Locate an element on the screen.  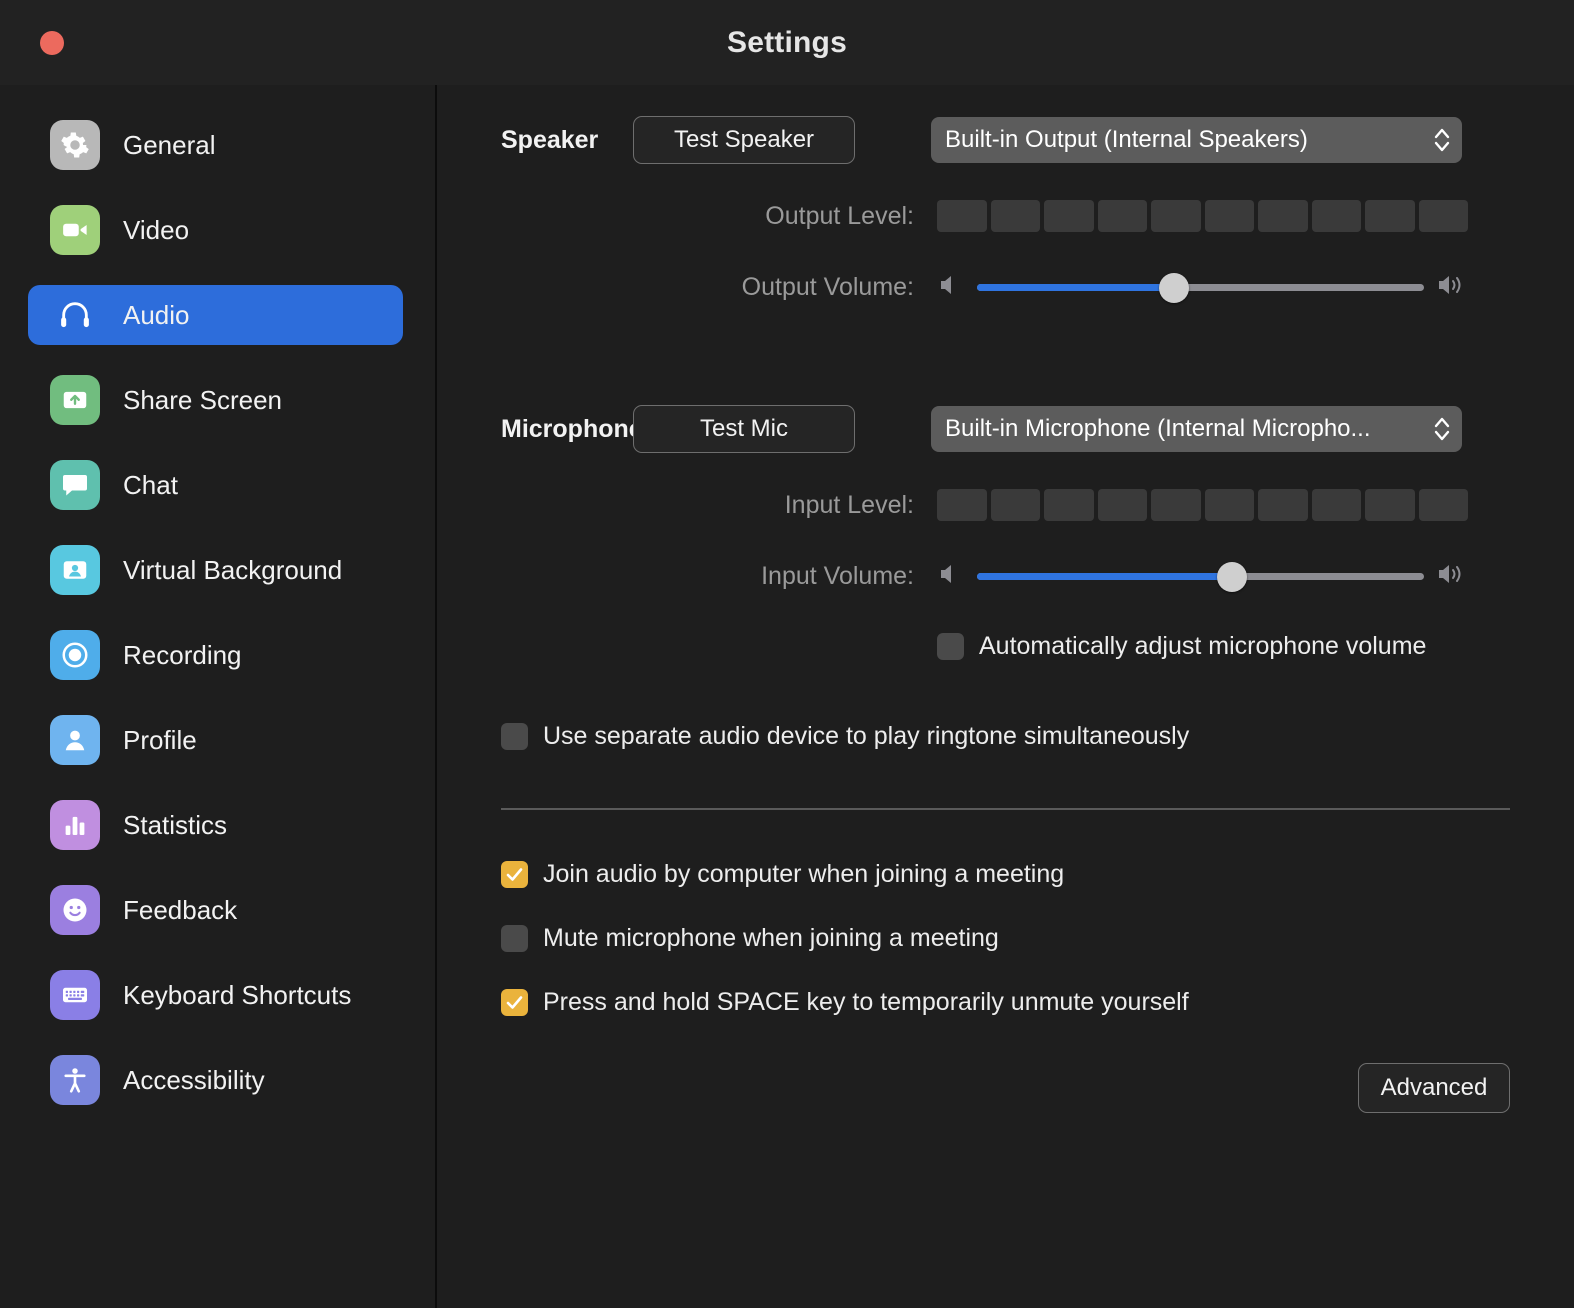
sidebar-item-label: Statistics is located at coordinates (175, 824).